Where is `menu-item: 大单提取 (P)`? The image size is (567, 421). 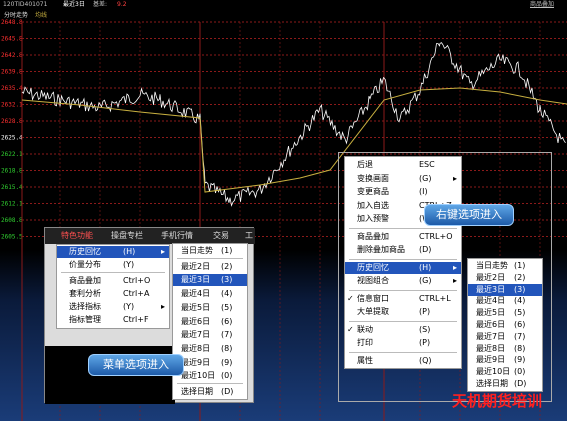
menu-item: 大单提取 (P) is located at coordinates (403, 312).